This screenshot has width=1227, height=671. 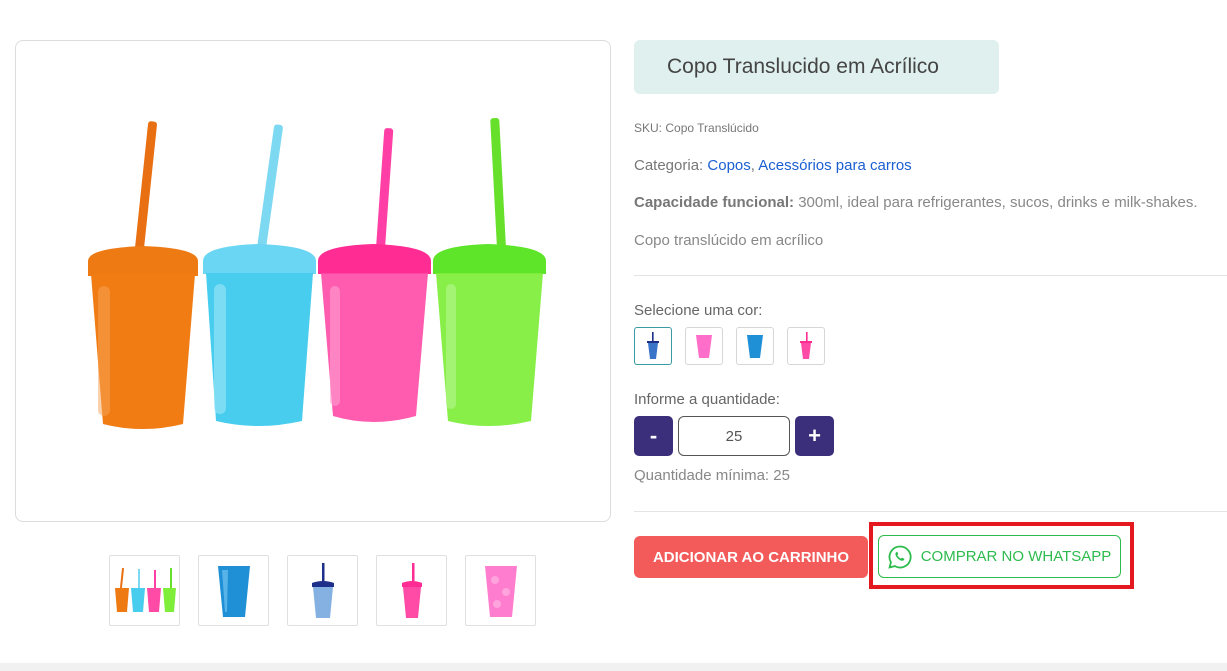 What do you see at coordinates (707, 399) in the screenshot?
I see `quantity-label: Informe a quantidade:` at bounding box center [707, 399].